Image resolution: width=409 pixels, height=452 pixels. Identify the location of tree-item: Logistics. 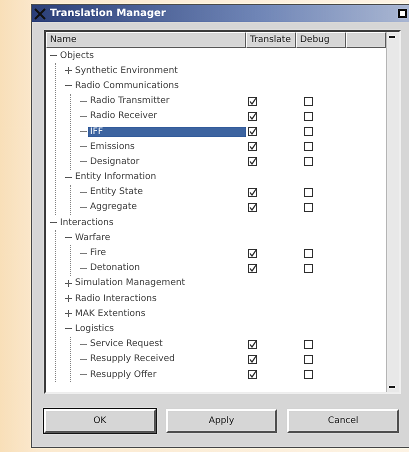
(94, 329).